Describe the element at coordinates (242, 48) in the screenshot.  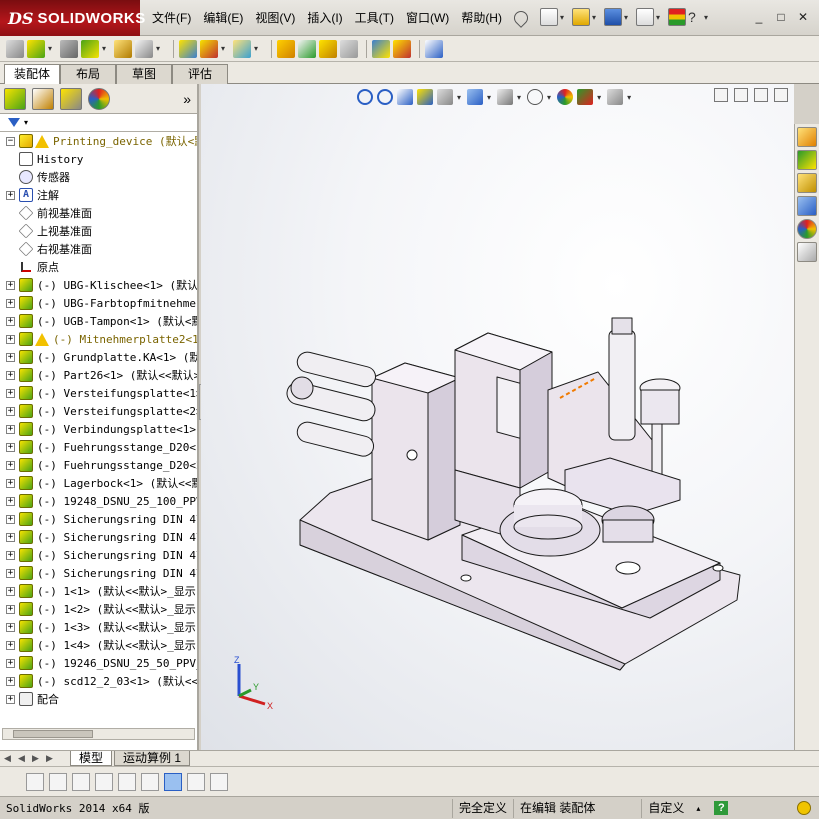
I see `reference-geometry-icon` at that location.